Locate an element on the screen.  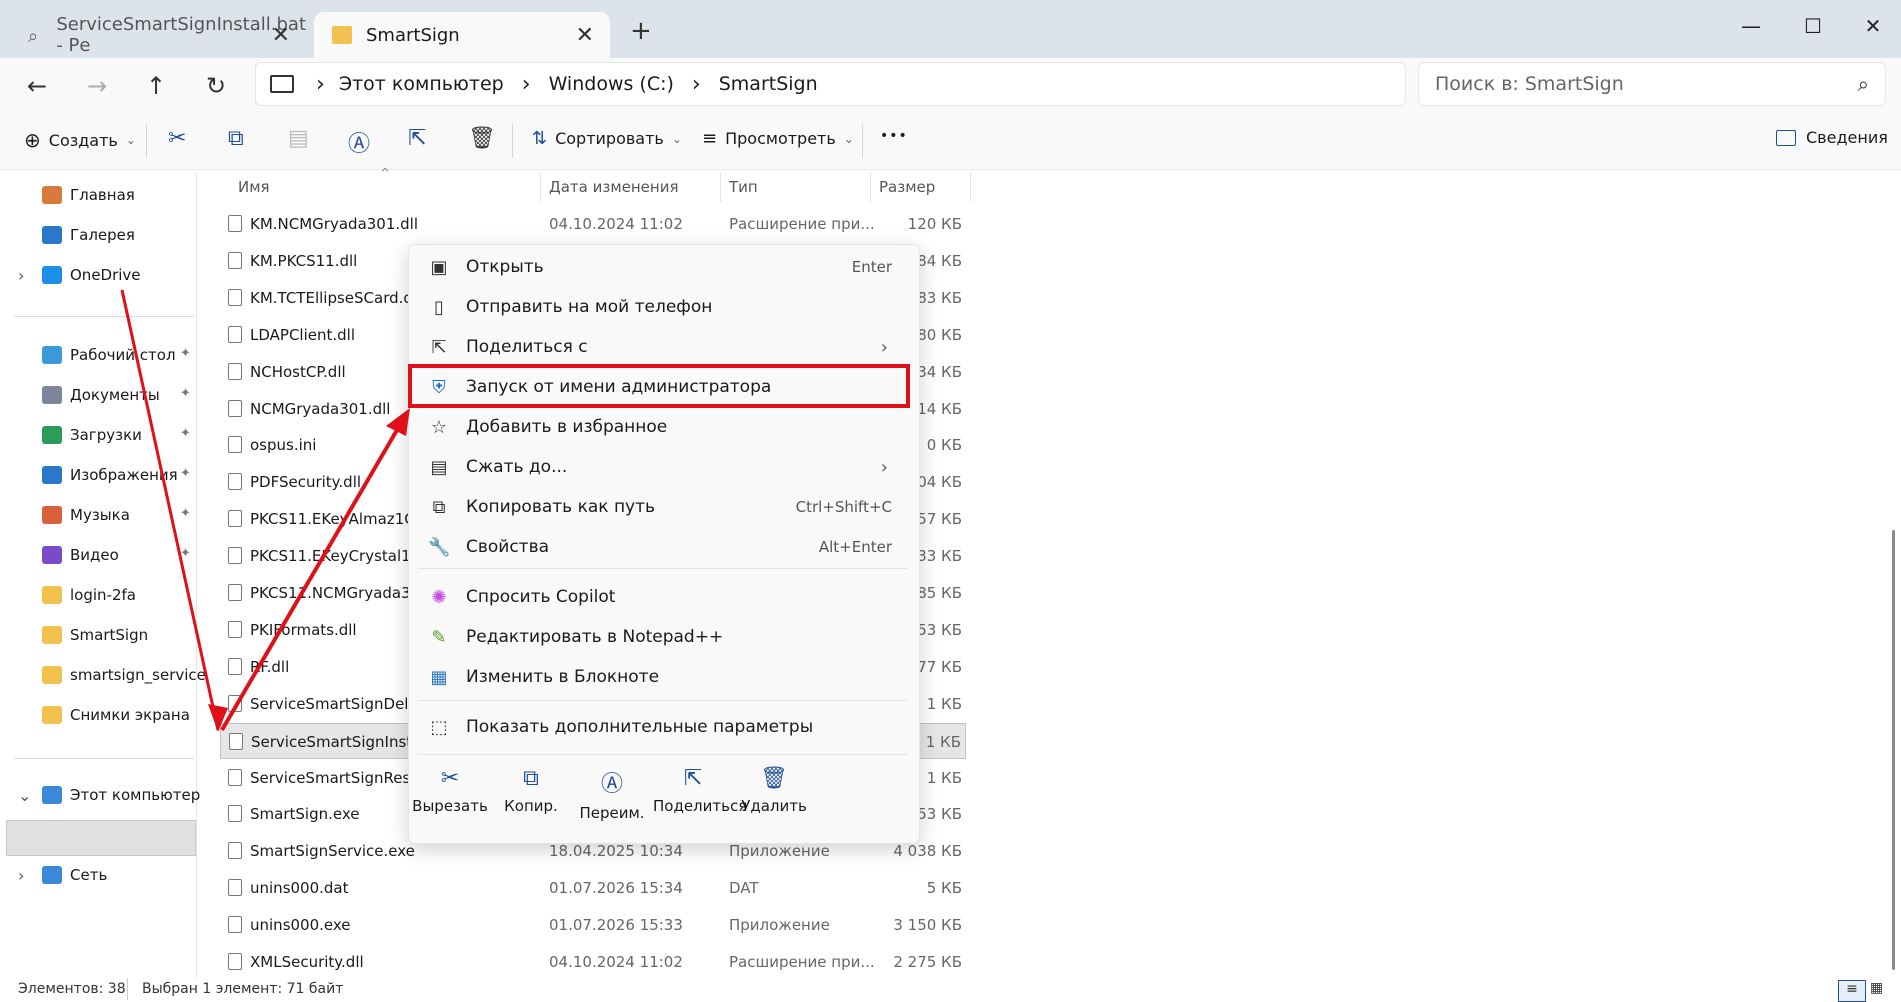
menu-item: ⇱ Поделиться с › is located at coordinates (663, 347).